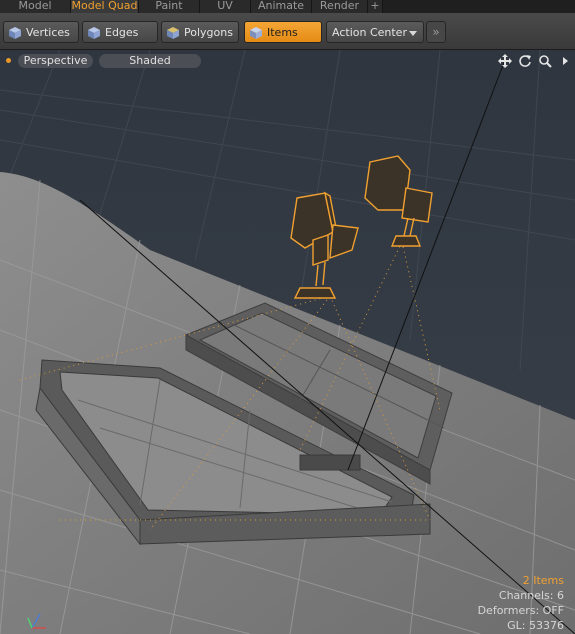 The image size is (575, 634). I want to click on perspective-dropdown: Perspective, so click(55, 61).